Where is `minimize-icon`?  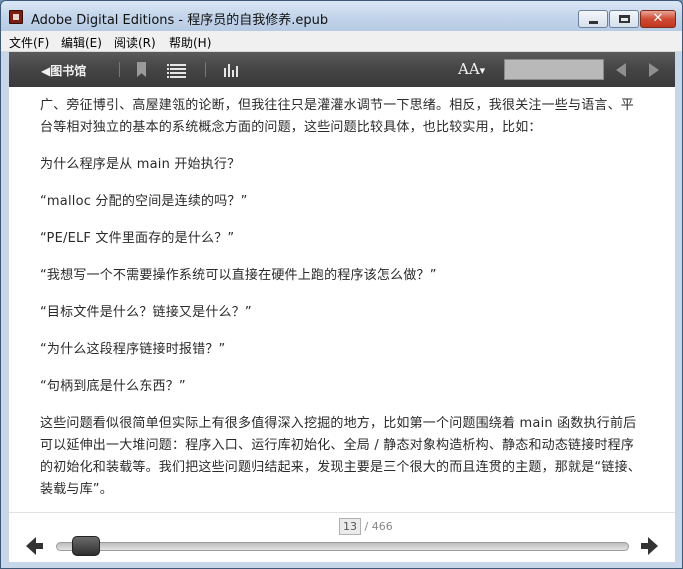
minimize-icon is located at coordinates (593, 22).